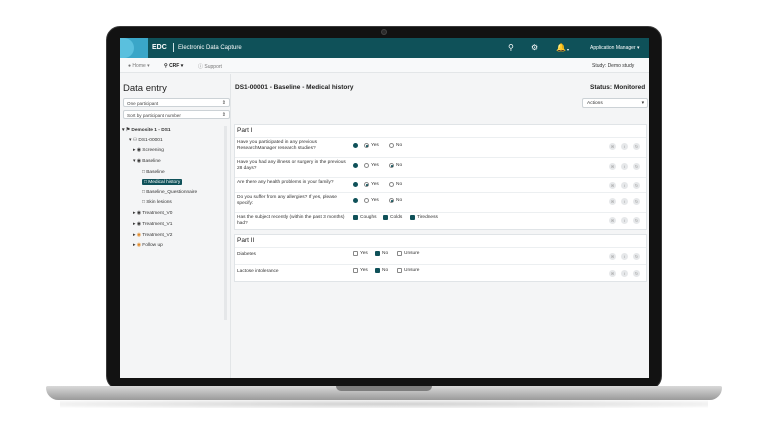  What do you see at coordinates (152, 235) in the screenshot?
I see `tree-treatment-v2: ▸ ◉ Treatment_V2` at bounding box center [152, 235].